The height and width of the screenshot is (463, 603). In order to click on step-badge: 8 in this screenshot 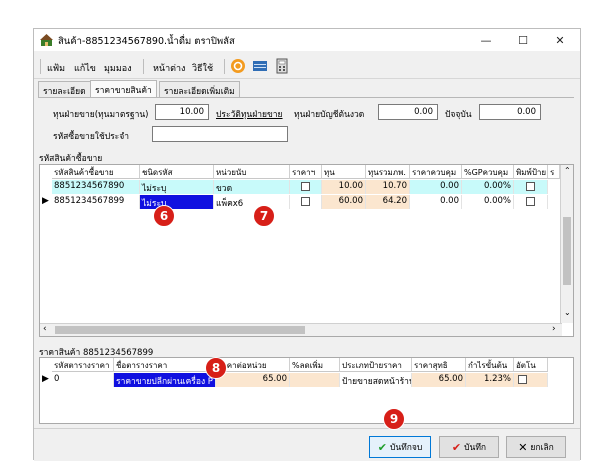, I will do `click(216, 368)`.